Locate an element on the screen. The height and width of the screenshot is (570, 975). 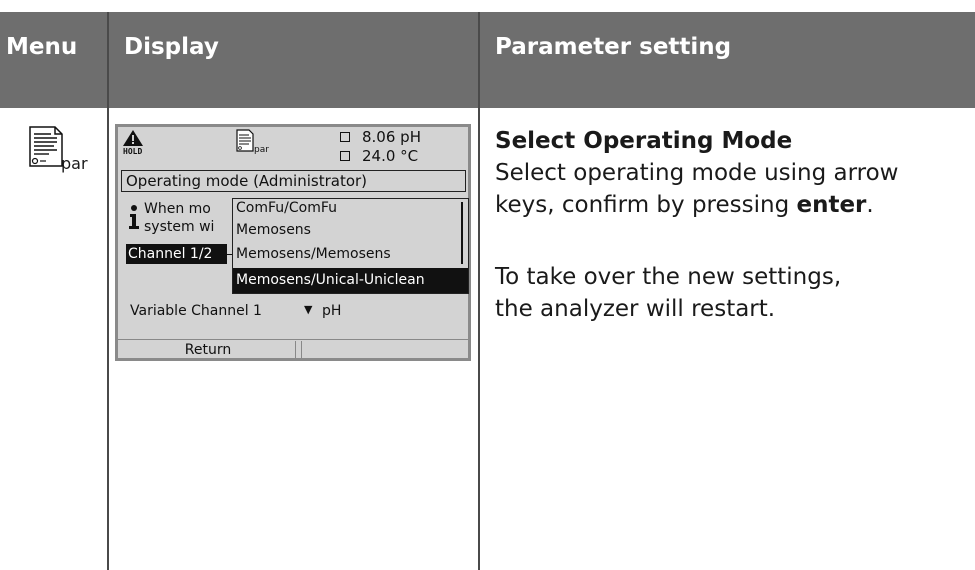
channel1-indicator-icon is located at coordinates (345, 137).